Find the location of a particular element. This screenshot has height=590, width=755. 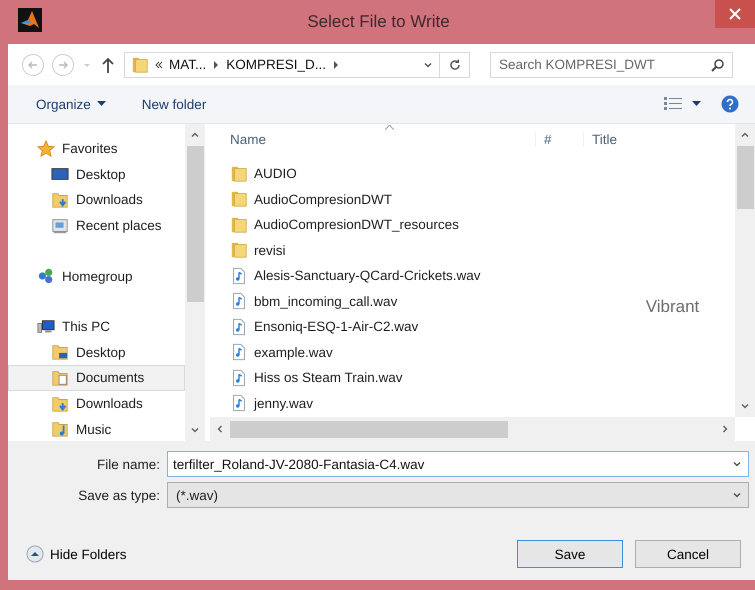

file-list-item: AudioCompresionDWT_resources is located at coordinates (407, 225).